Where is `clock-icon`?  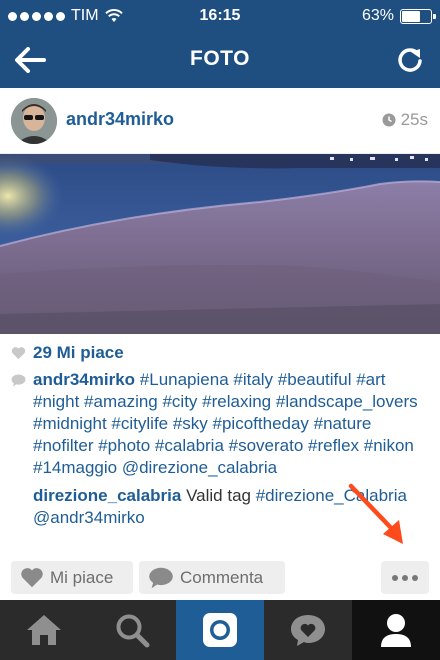 clock-icon is located at coordinates (389, 120).